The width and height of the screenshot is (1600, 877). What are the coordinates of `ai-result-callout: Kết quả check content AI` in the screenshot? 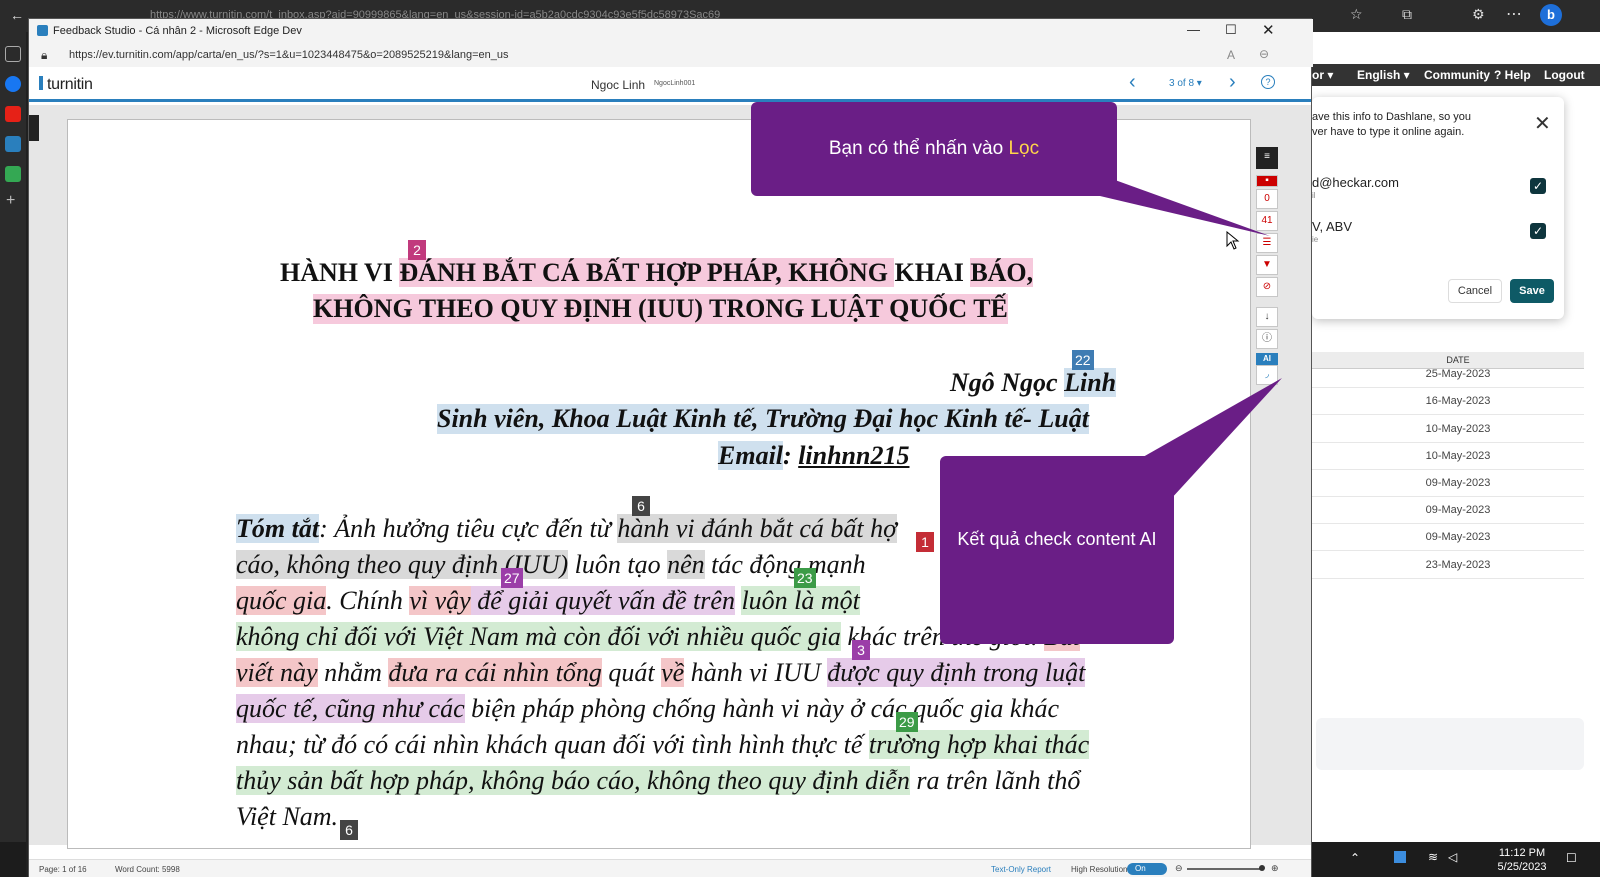 It's located at (1057, 550).